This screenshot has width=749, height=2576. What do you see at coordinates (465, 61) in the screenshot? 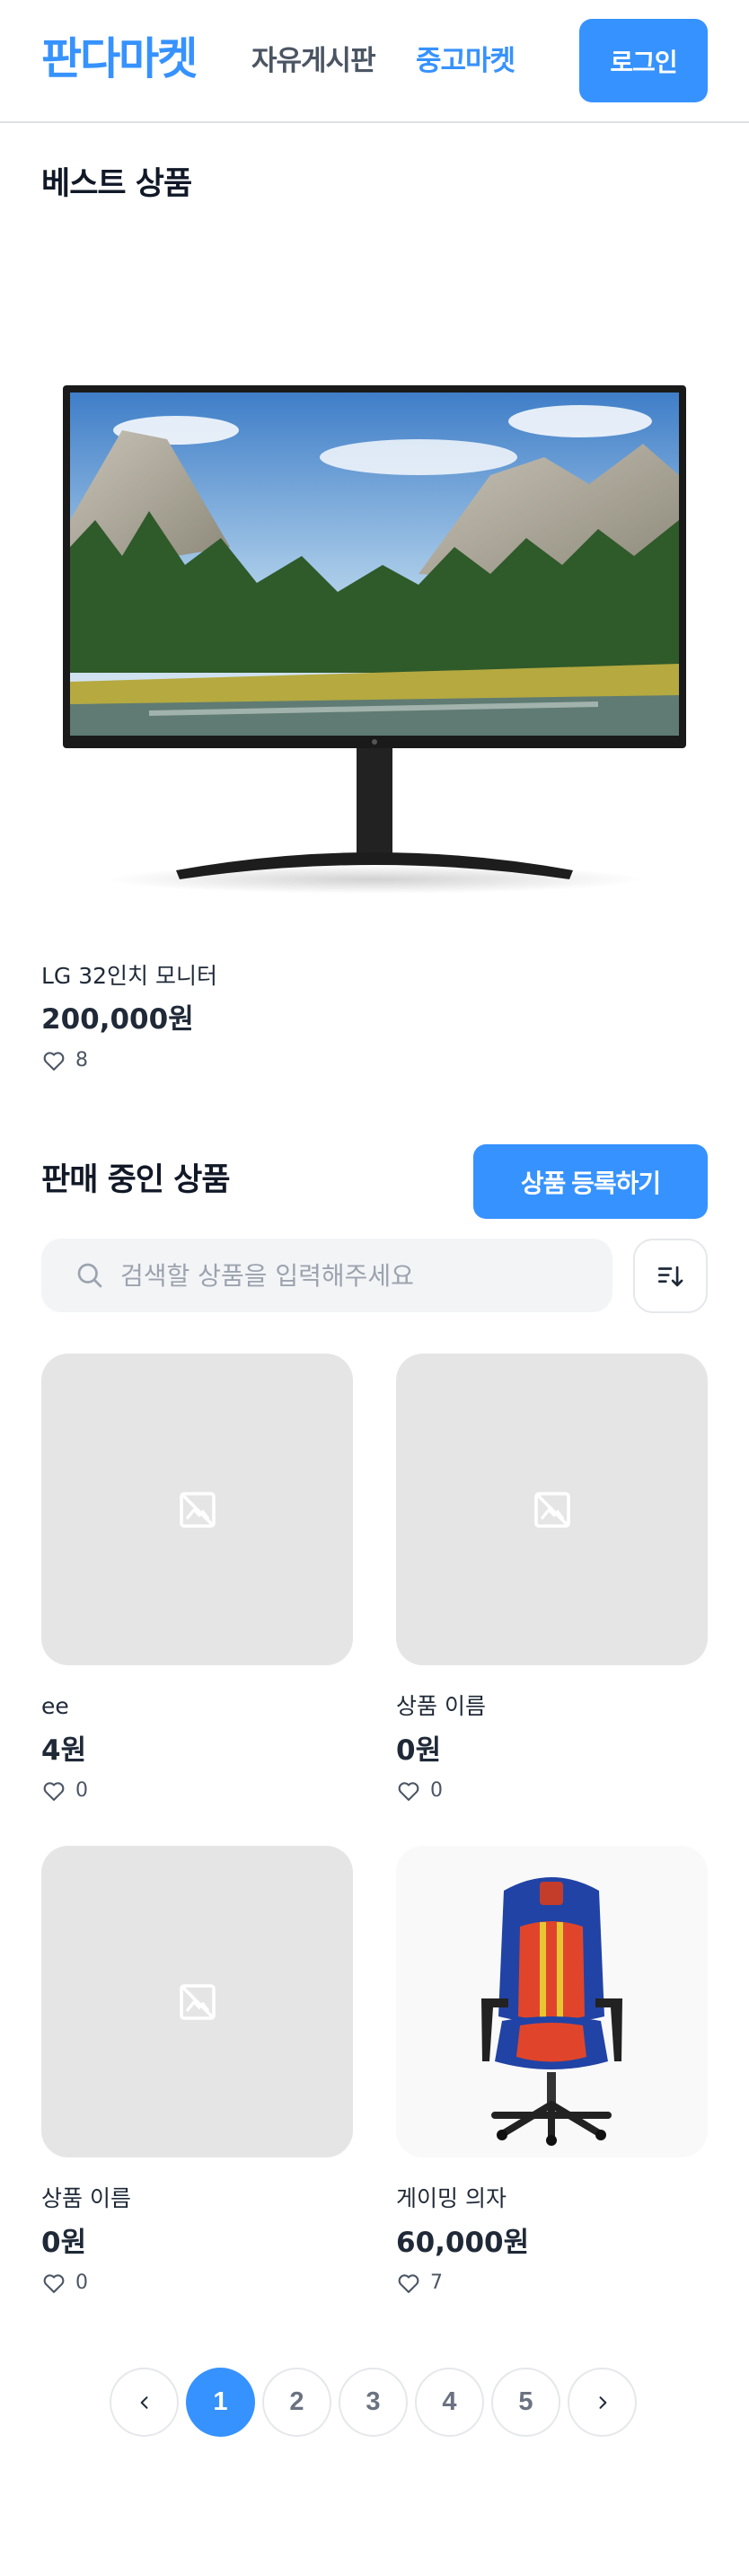
I see `nav-used-market: 중고마켓` at bounding box center [465, 61].